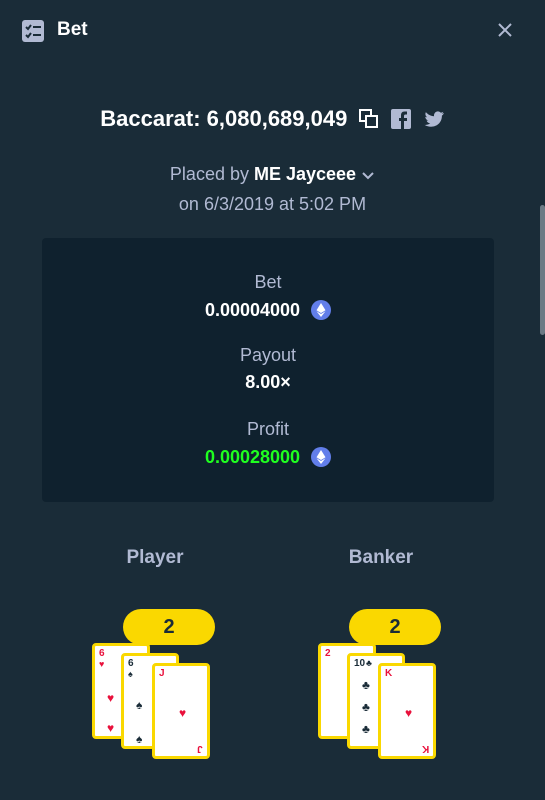 The image size is (545, 800). I want to click on player-label: Player, so click(155, 557).